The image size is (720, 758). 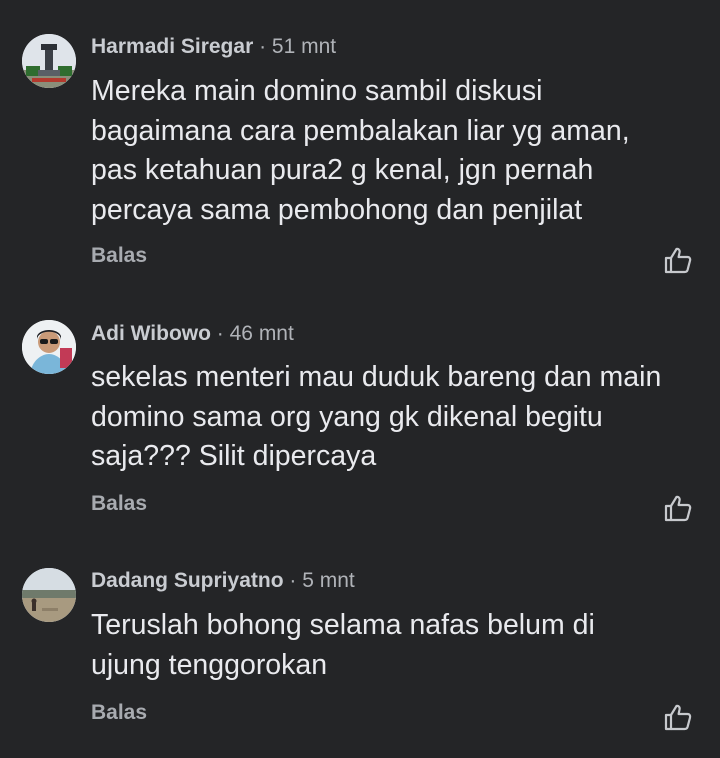 I want to click on comment-meta: Adi Wibowo · 46 mnt, so click(x=192, y=334).